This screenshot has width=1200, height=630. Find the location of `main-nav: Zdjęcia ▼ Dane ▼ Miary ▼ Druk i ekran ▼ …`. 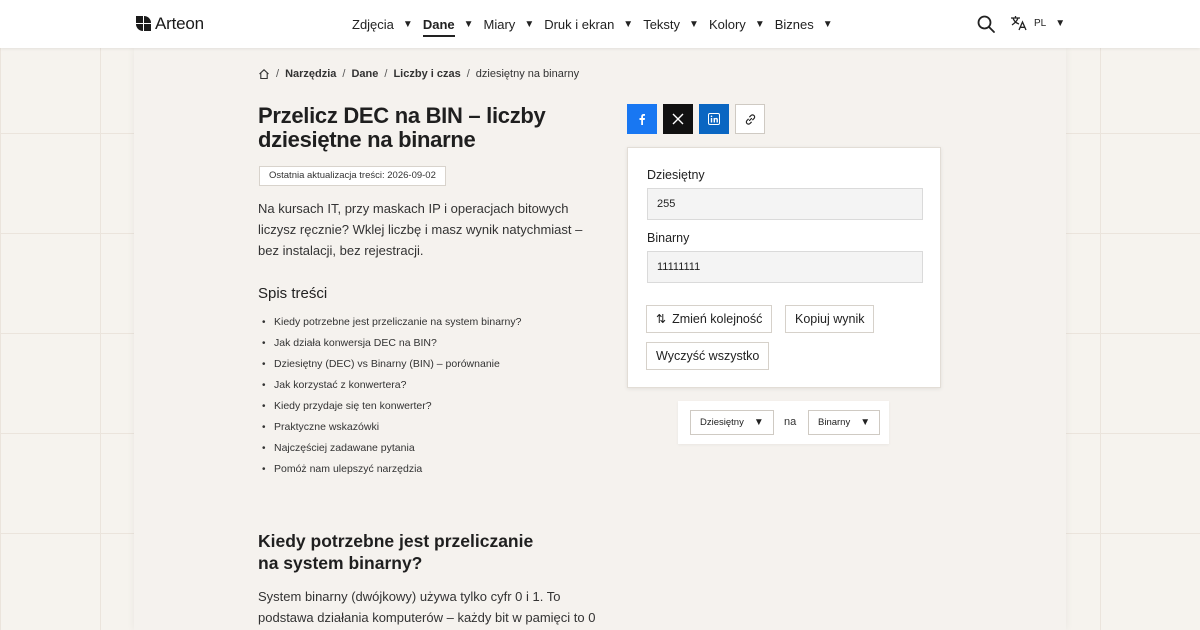

main-nav: Zdjęcia ▼ Dane ▼ Miary ▼ Druk i ekran ▼ … is located at coordinates (597, 24).